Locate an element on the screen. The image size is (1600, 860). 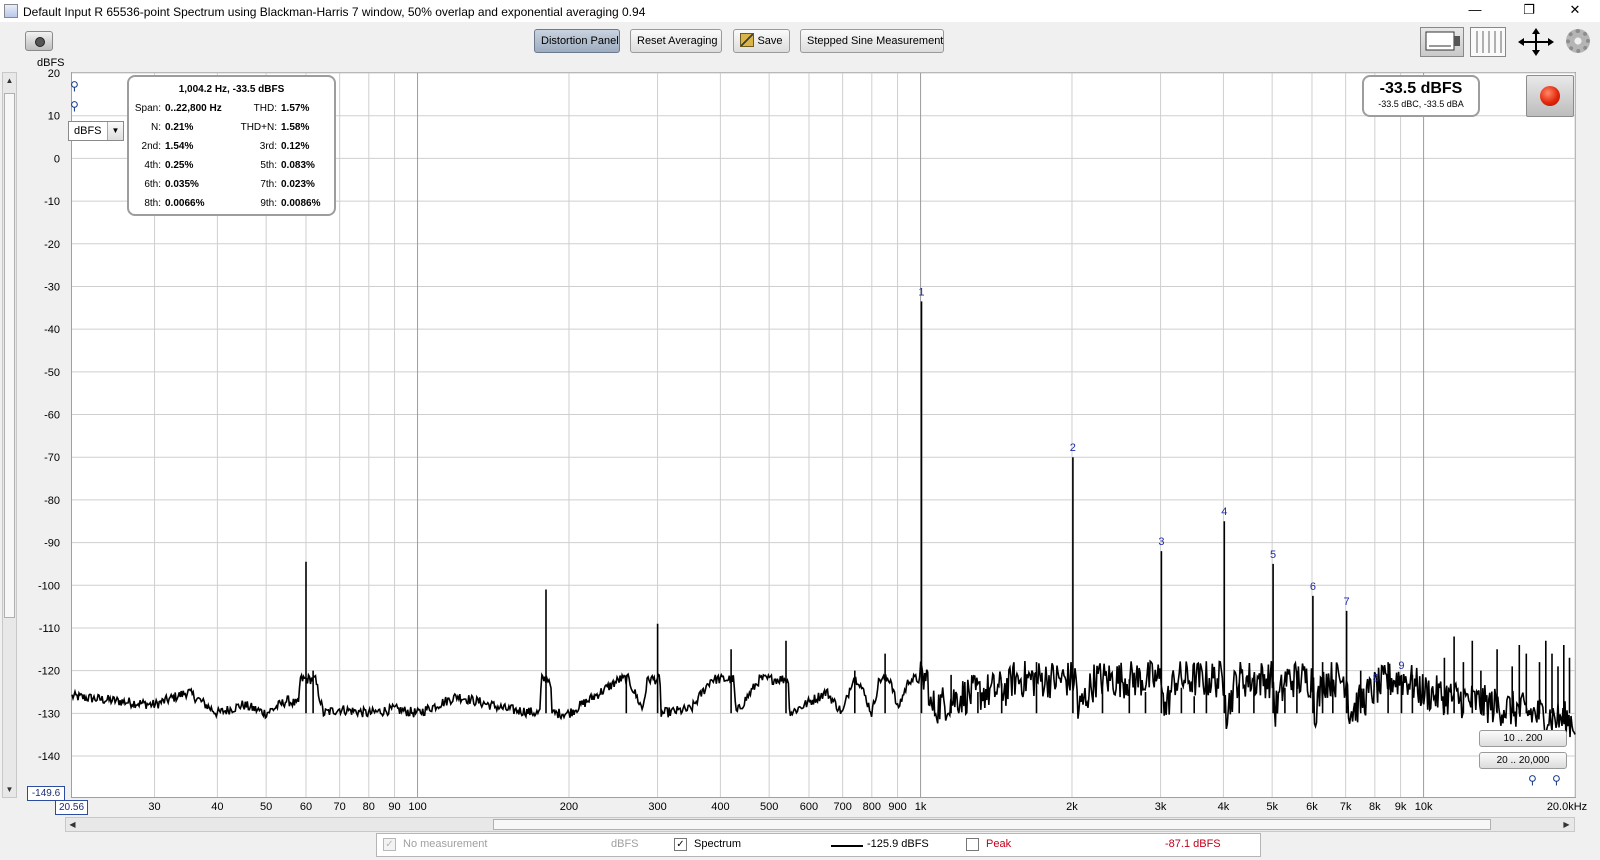
harmonic-label: 6 is located at coordinates (1313, 587).